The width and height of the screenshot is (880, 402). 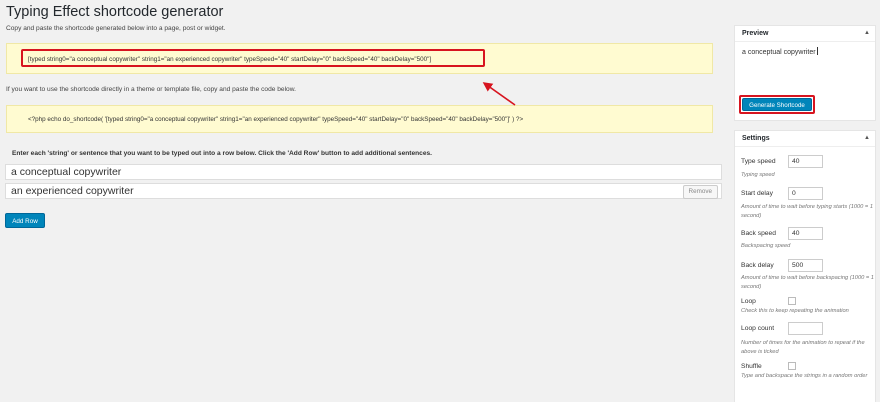 What do you see at coordinates (757, 193) in the screenshot?
I see `start-delay-label: Start delay` at bounding box center [757, 193].